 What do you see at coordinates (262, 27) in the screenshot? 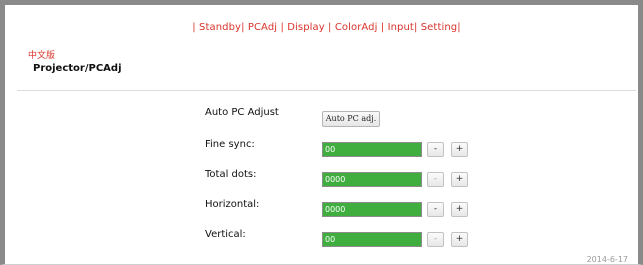
I see `nav-pcadj: PCAdj` at bounding box center [262, 27].